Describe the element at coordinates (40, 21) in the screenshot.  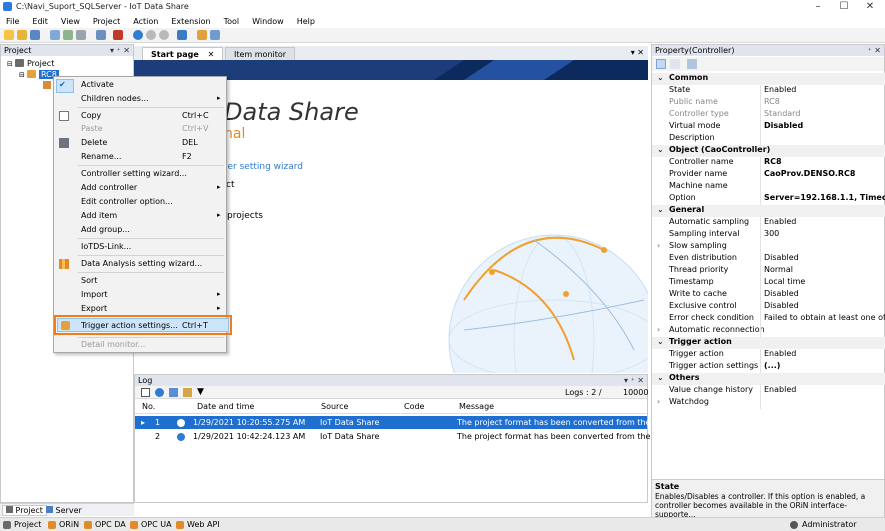
I see `menu-edit: Edit` at that location.